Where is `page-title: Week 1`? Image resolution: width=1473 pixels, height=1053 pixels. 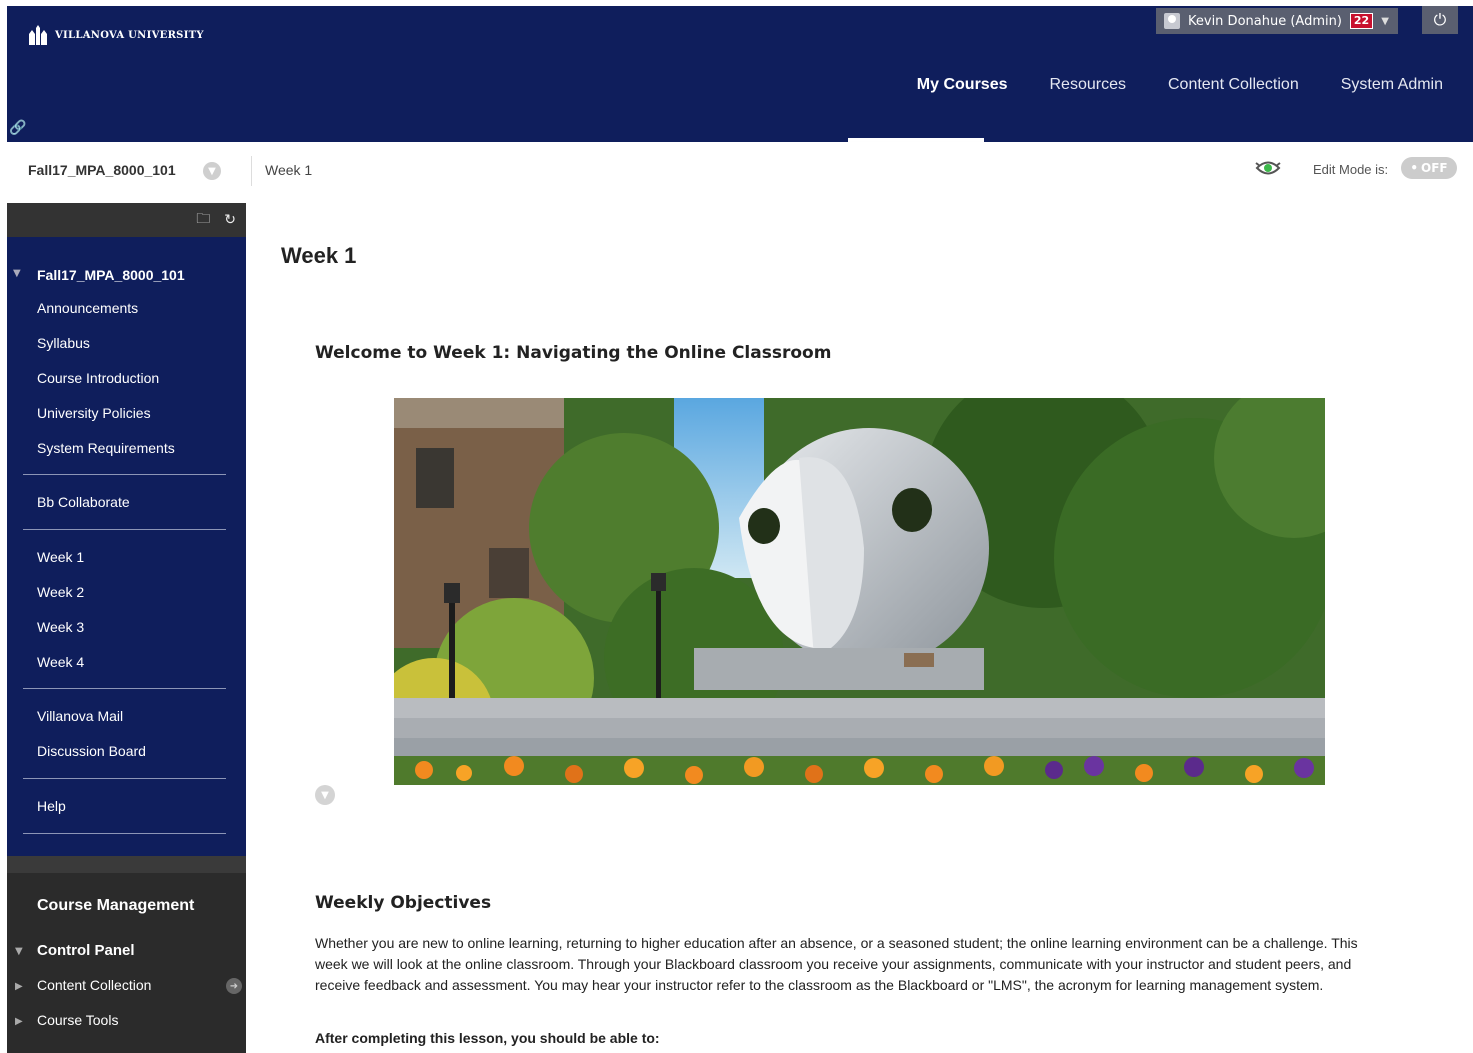 page-title: Week 1 is located at coordinates (319, 255).